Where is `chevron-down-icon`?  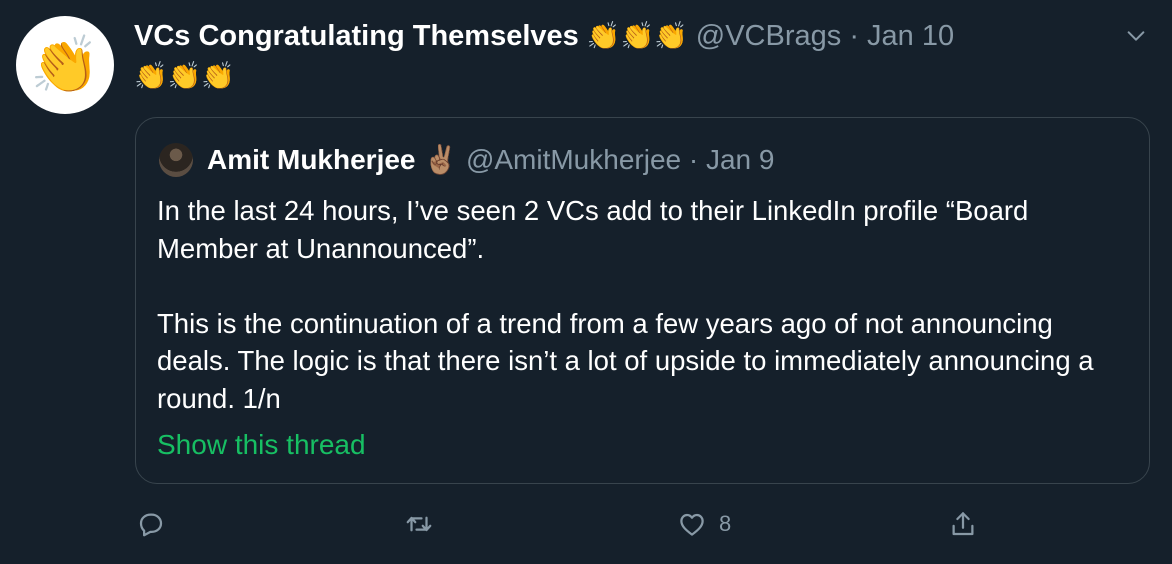 chevron-down-icon is located at coordinates (1136, 36).